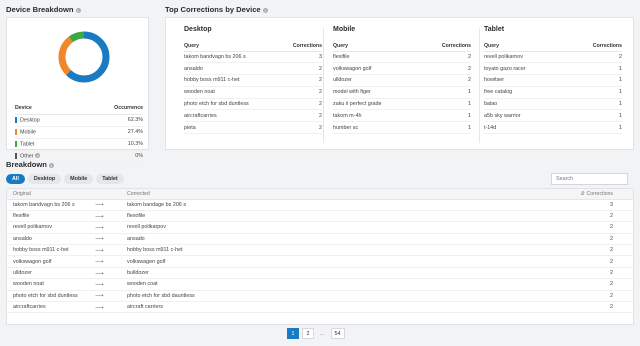 The height and width of the screenshot is (346, 640). Describe the element at coordinates (376, 80) in the screenshot. I see `query-cell: ulldozer` at that location.